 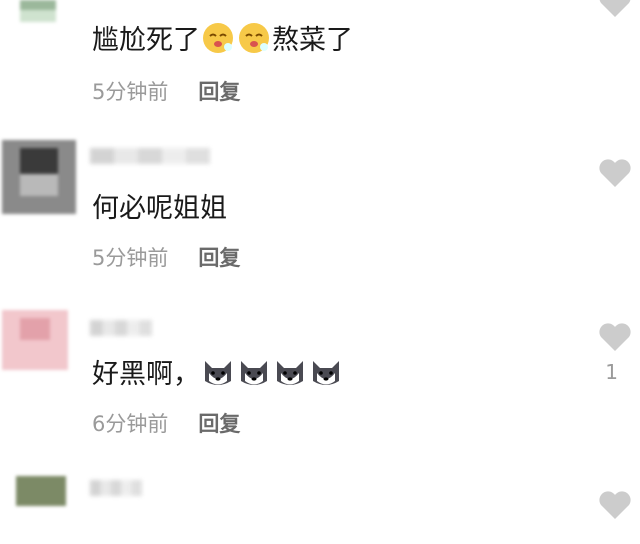 I want to click on comment-text: 何必呢姐姐, so click(x=159, y=205).